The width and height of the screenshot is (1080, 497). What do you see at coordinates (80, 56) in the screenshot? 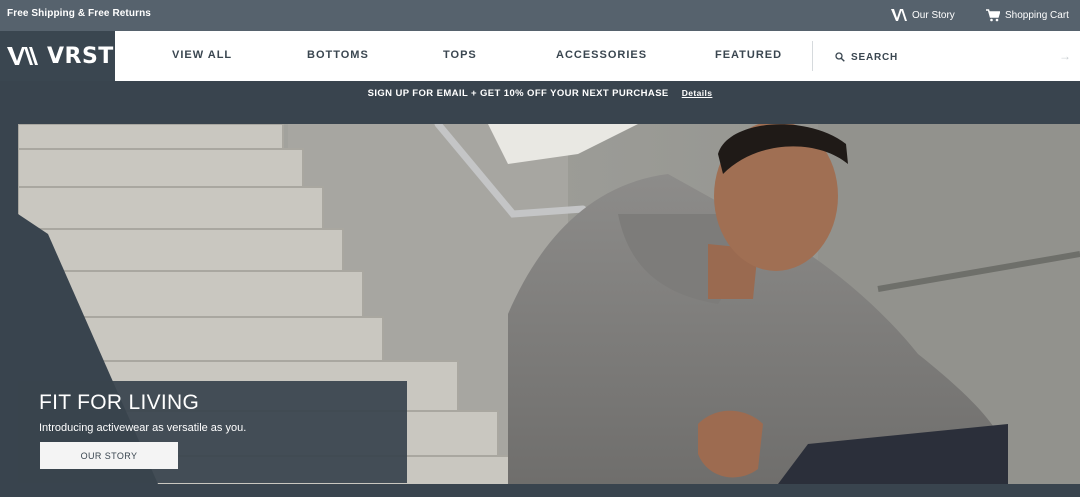
I see `logo-wordmark: VRST` at bounding box center [80, 56].